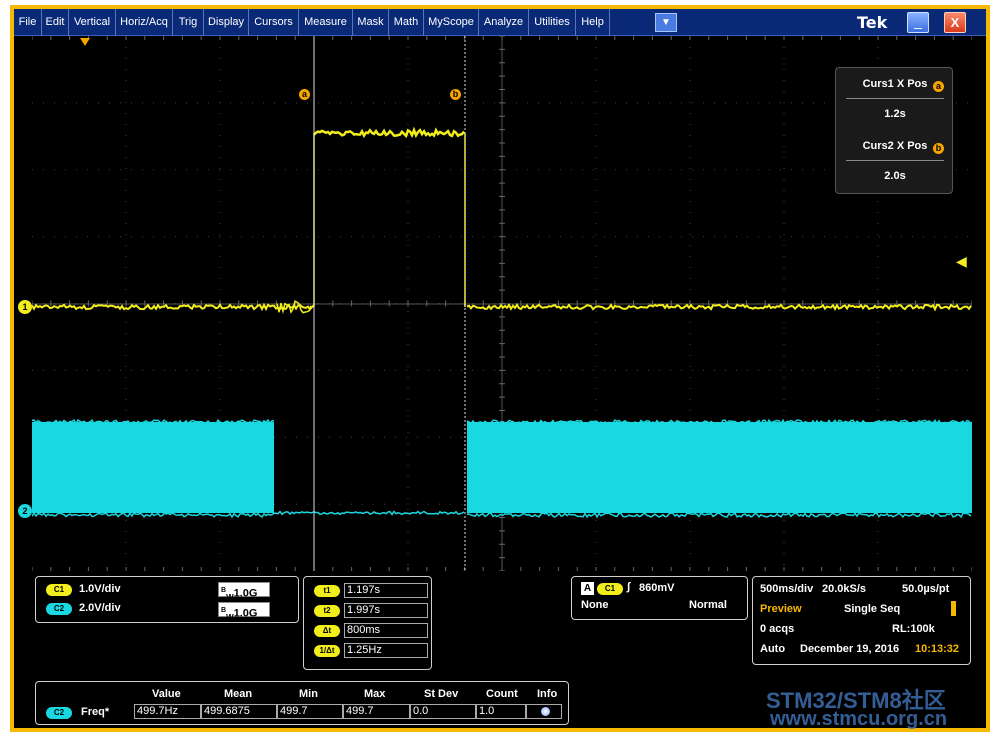 The width and height of the screenshot is (1000, 742). Describe the element at coordinates (666, 22) in the screenshot. I see `dropdown-arrow-icon: ▼` at that location.